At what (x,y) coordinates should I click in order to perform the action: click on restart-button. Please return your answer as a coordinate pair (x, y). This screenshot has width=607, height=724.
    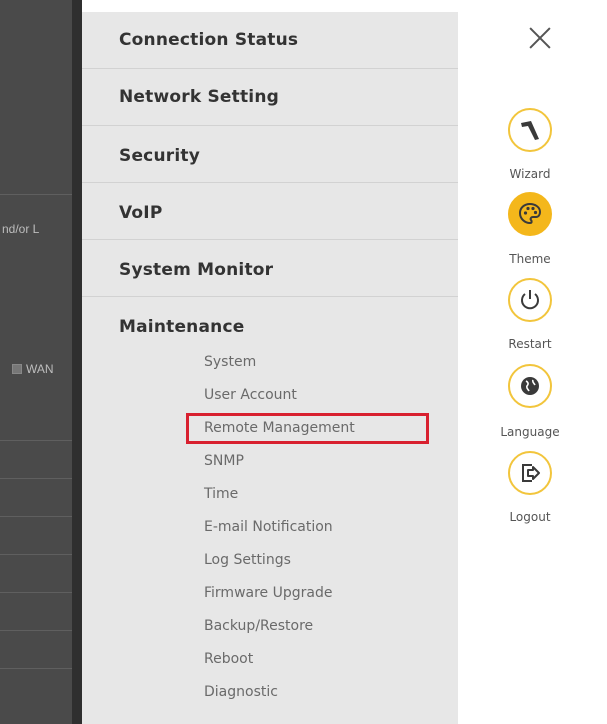
    Looking at the image, I should click on (530, 300).